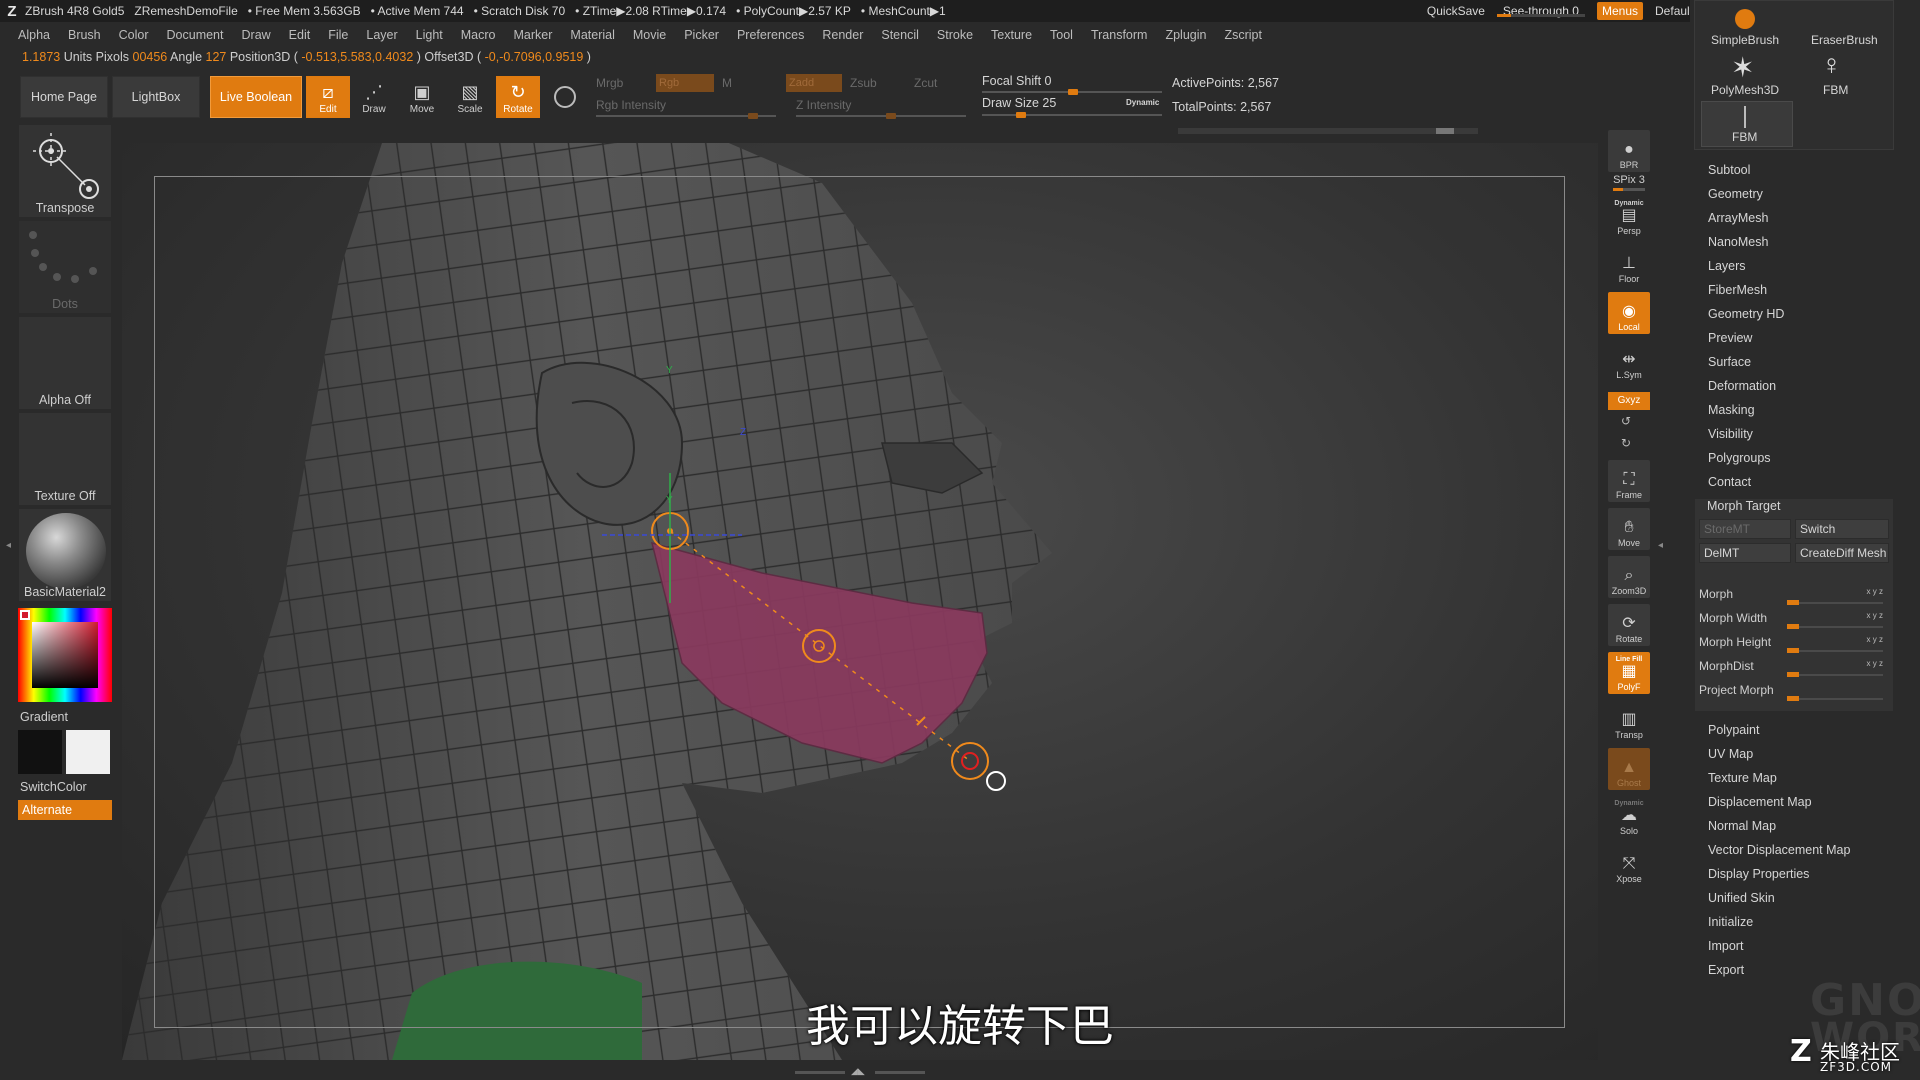  What do you see at coordinates (65, 267) in the screenshot?
I see `stroke-dots-button: Dots` at bounding box center [65, 267].